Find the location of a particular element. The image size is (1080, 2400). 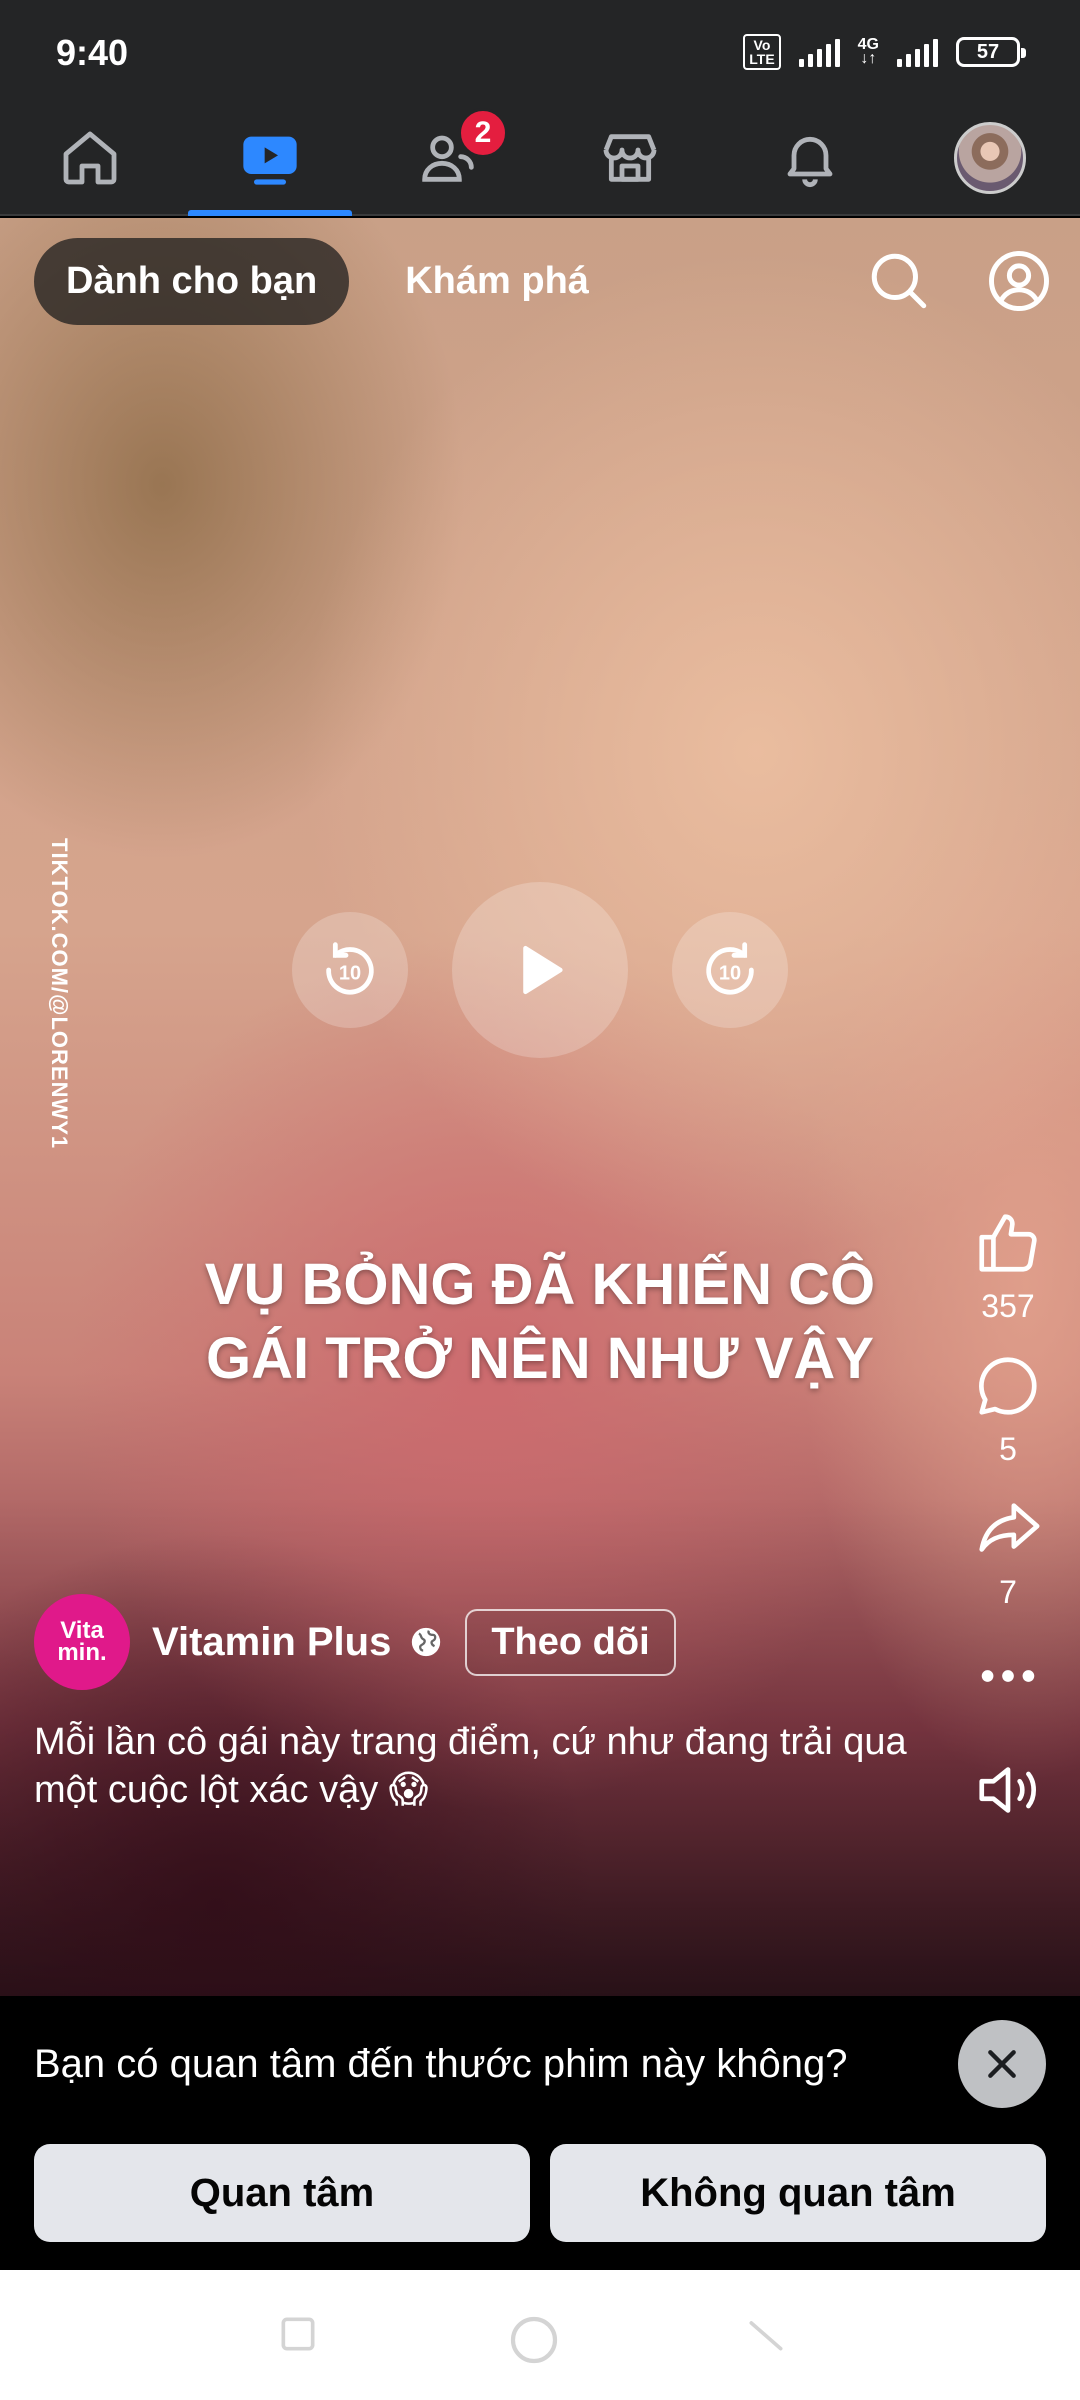

active-tab-indicator is located at coordinates (270, 213).